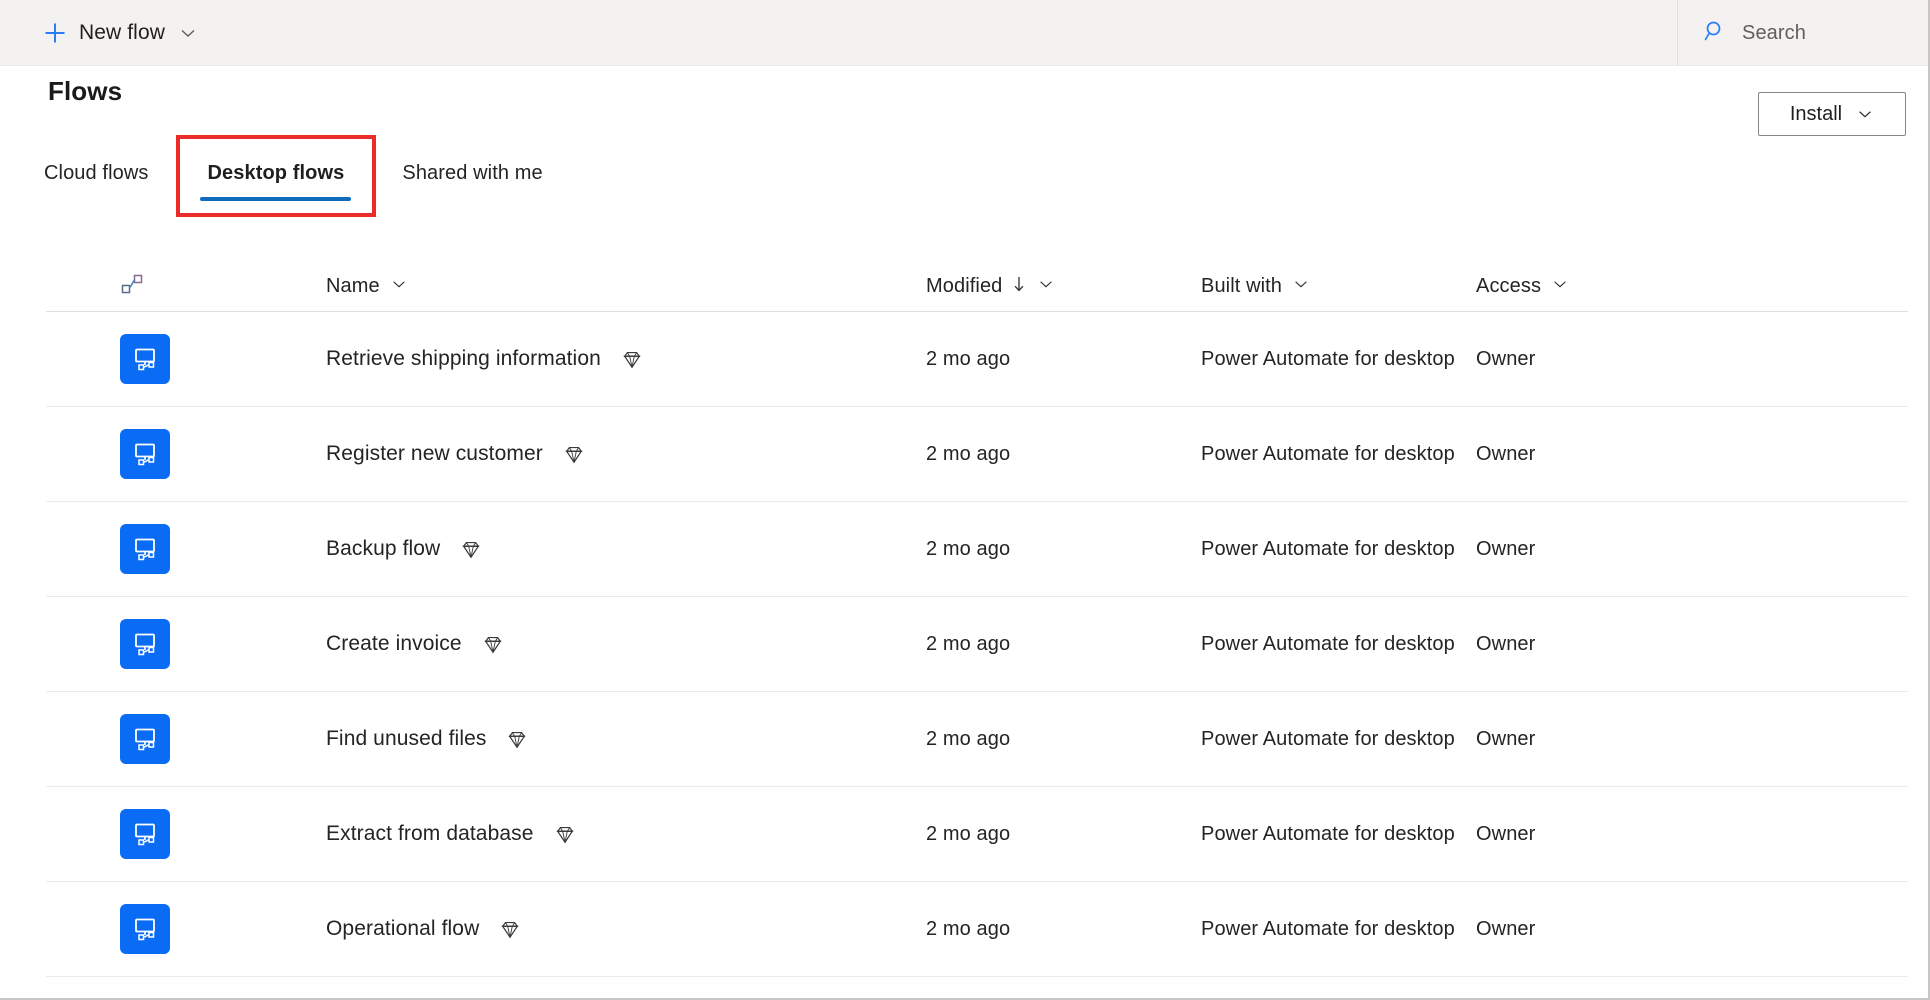  I want to click on flow-name: Backup flow, so click(383, 548).